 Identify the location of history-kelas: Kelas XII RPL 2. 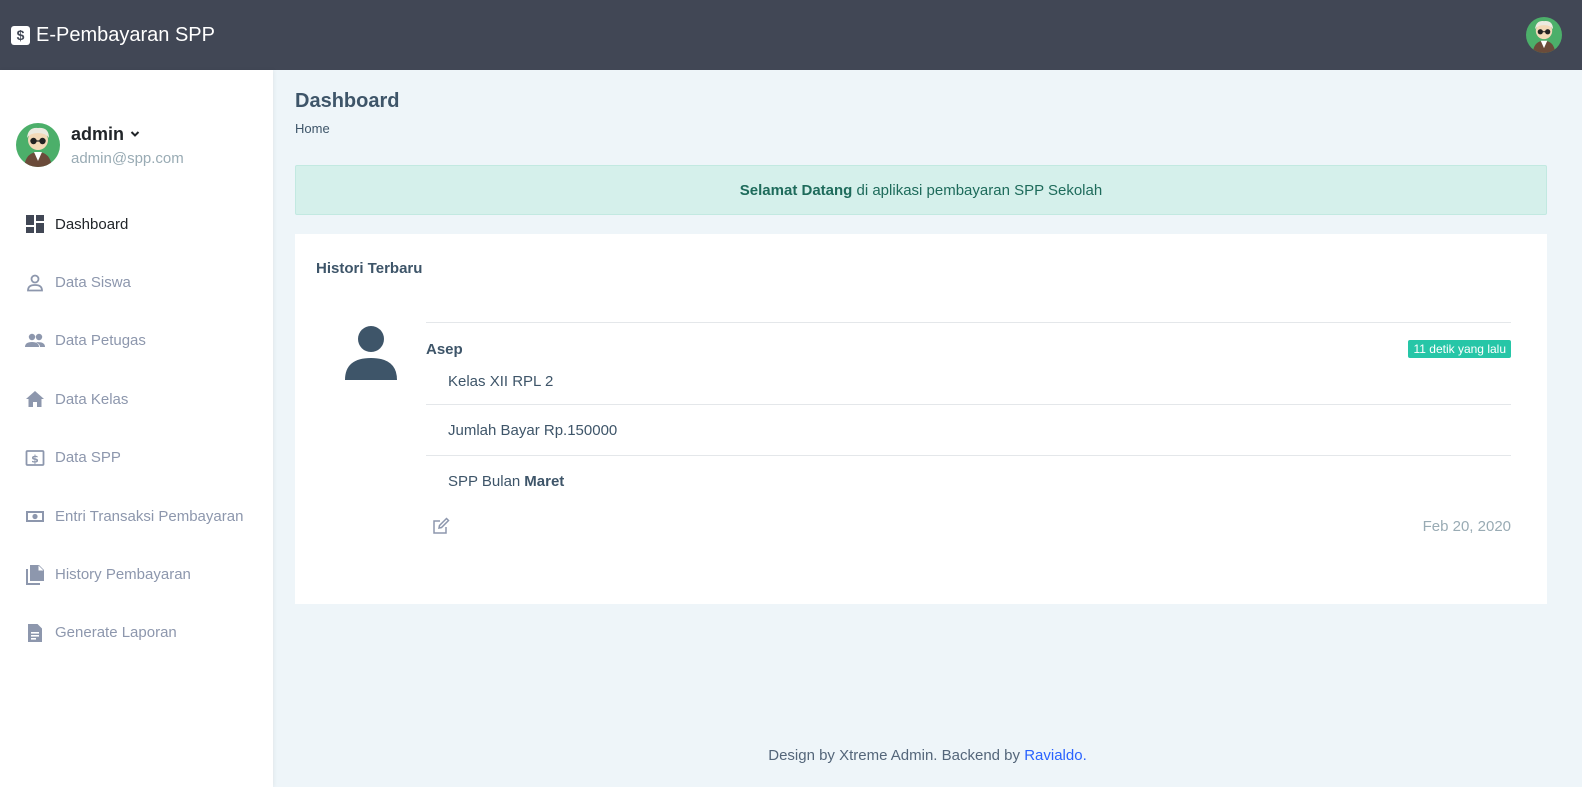
(968, 385).